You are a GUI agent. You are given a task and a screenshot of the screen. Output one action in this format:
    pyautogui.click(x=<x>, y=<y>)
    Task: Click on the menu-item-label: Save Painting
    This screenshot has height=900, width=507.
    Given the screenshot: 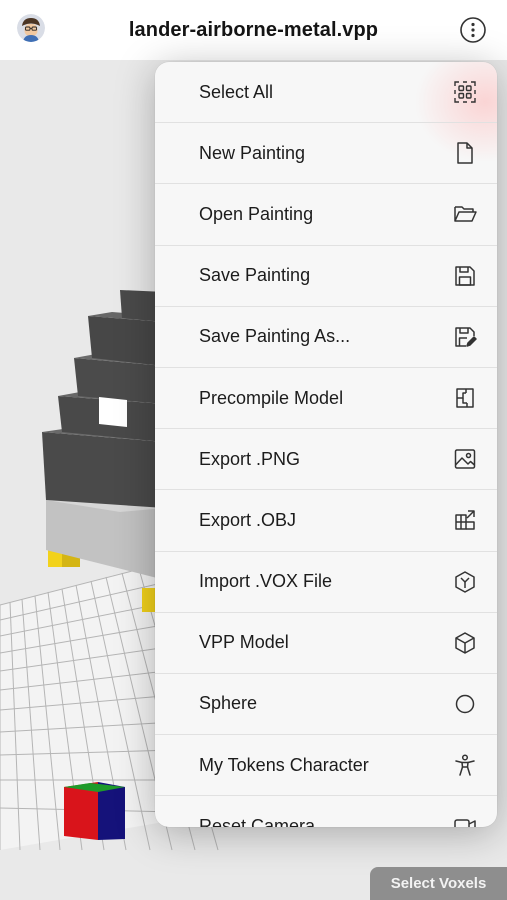 What is the action you would take?
    pyautogui.click(x=255, y=275)
    